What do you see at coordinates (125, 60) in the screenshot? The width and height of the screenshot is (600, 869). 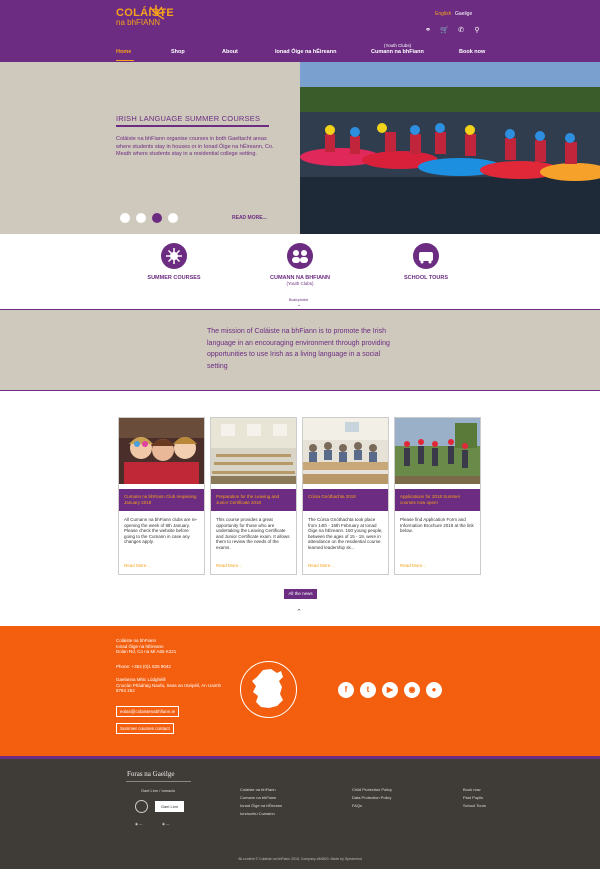 I see `nav-active-indicator` at bounding box center [125, 60].